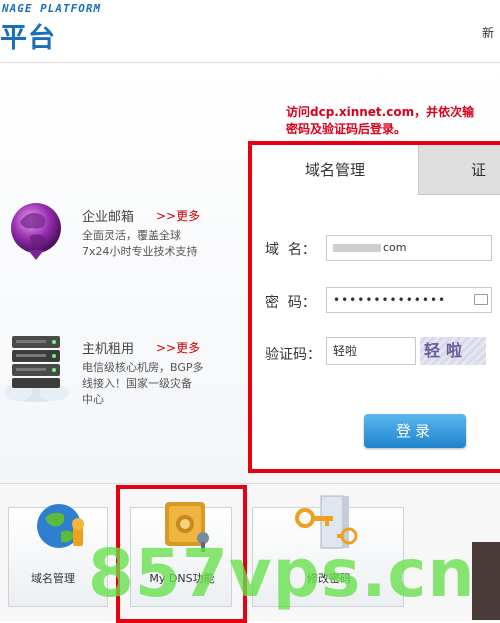  Describe the element at coordinates (137, 383) in the screenshot. I see `service-host-desc-line: 线接入！国家一级灾备` at that location.